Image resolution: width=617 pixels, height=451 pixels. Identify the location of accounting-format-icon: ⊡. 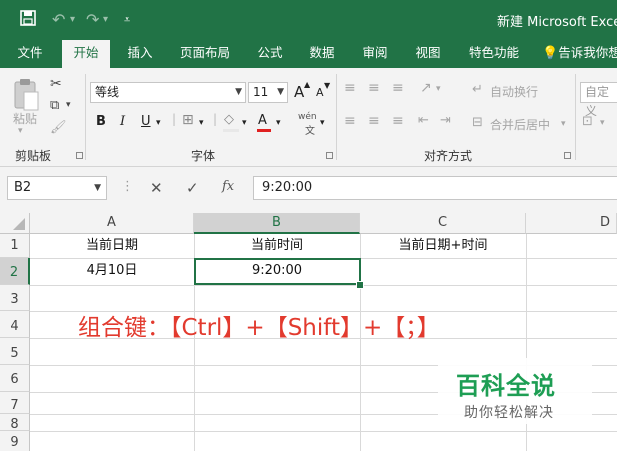
(587, 121).